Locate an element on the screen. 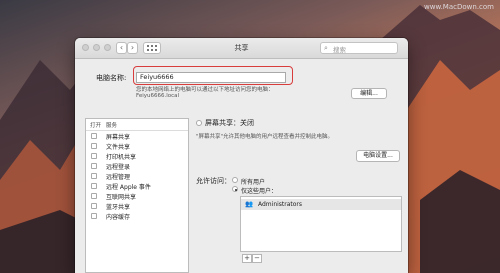  service-row: 蓝牙共享 is located at coordinates (137, 207).